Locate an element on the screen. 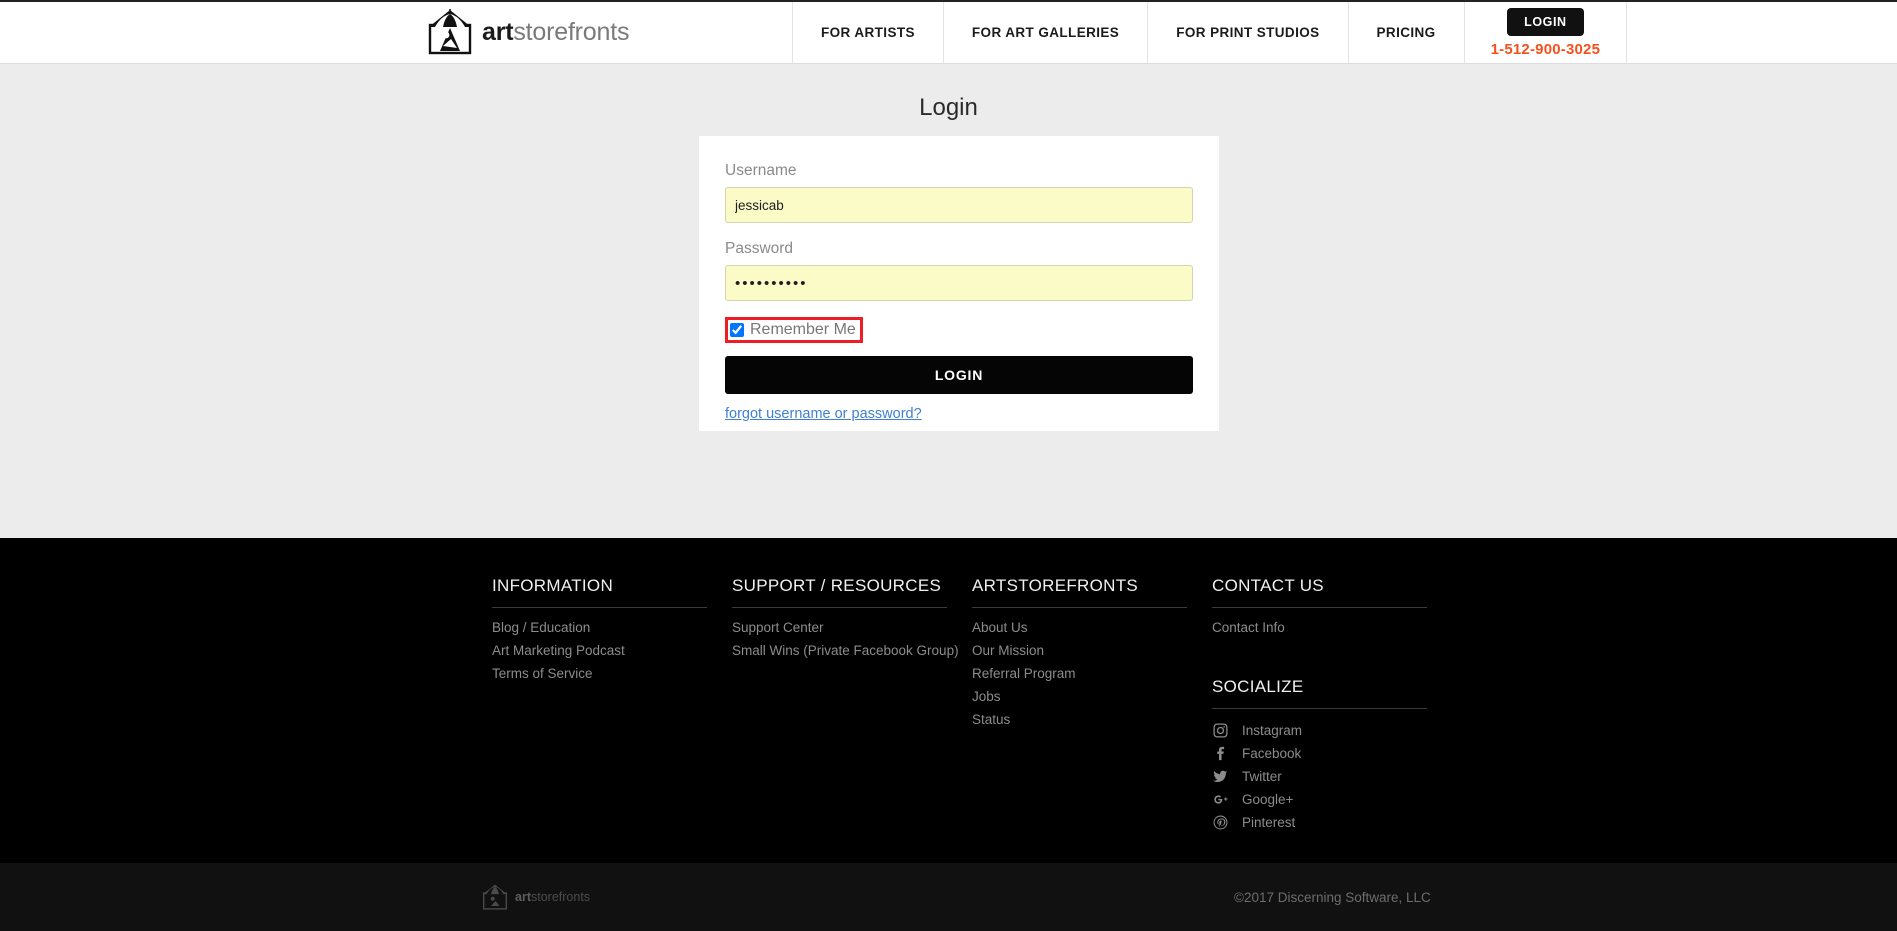  page-title: Login is located at coordinates (948, 107).